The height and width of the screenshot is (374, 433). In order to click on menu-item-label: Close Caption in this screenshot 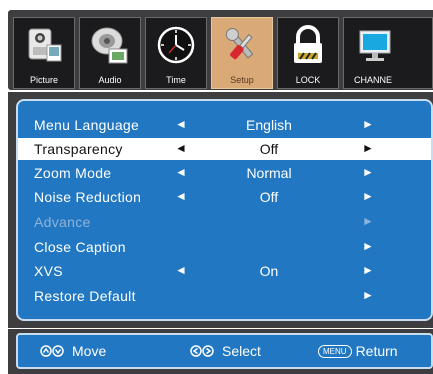, I will do `click(80, 247)`.